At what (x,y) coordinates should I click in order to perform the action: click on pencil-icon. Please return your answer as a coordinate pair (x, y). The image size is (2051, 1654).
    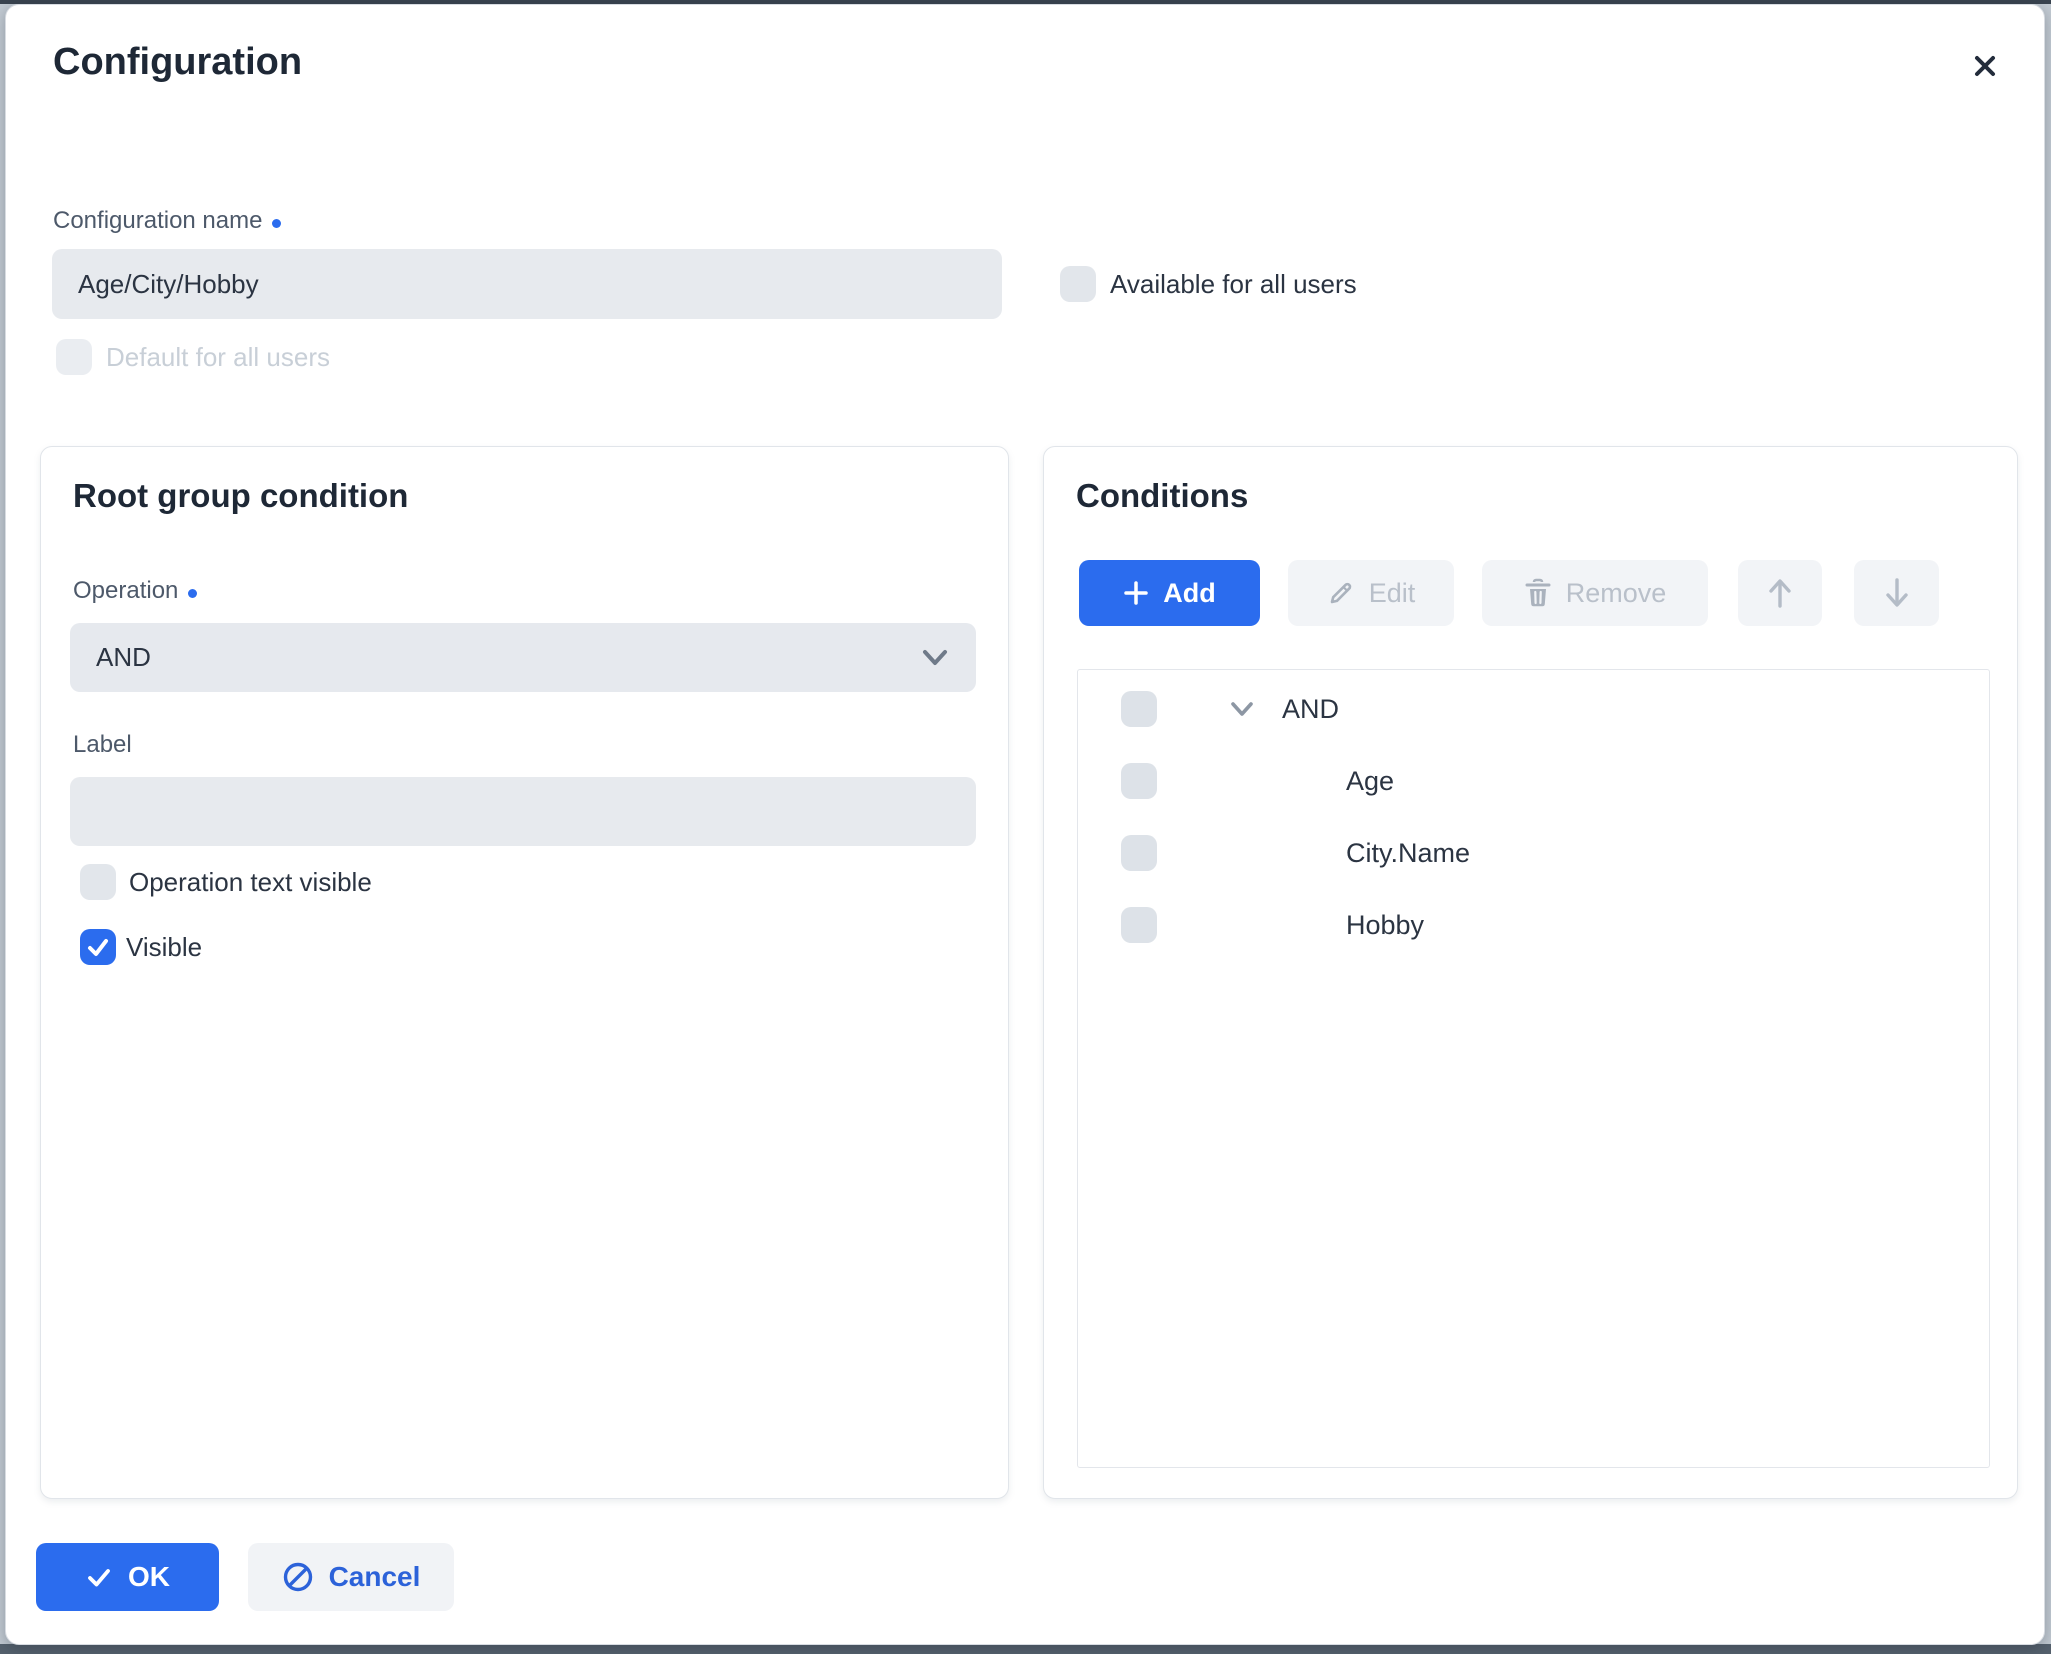
    Looking at the image, I should click on (1340, 593).